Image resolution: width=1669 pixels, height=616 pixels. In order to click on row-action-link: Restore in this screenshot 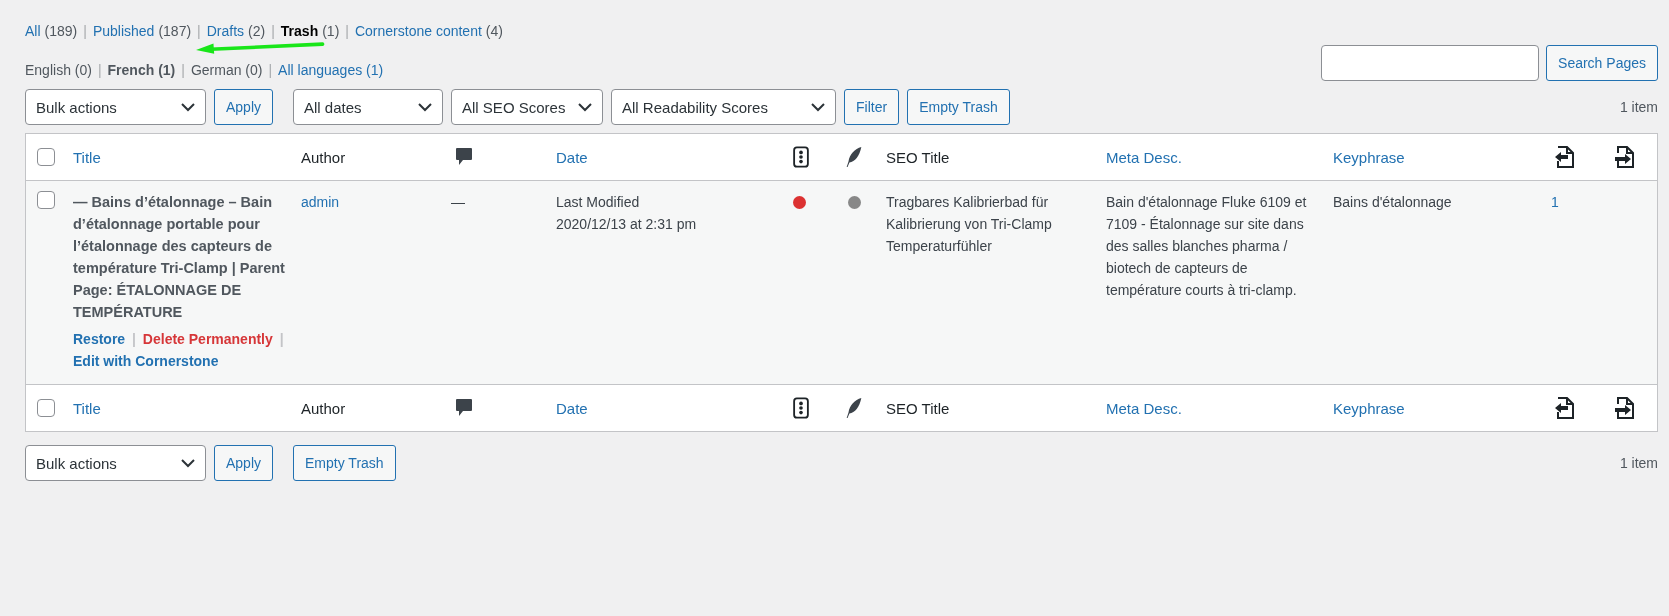, I will do `click(99, 339)`.